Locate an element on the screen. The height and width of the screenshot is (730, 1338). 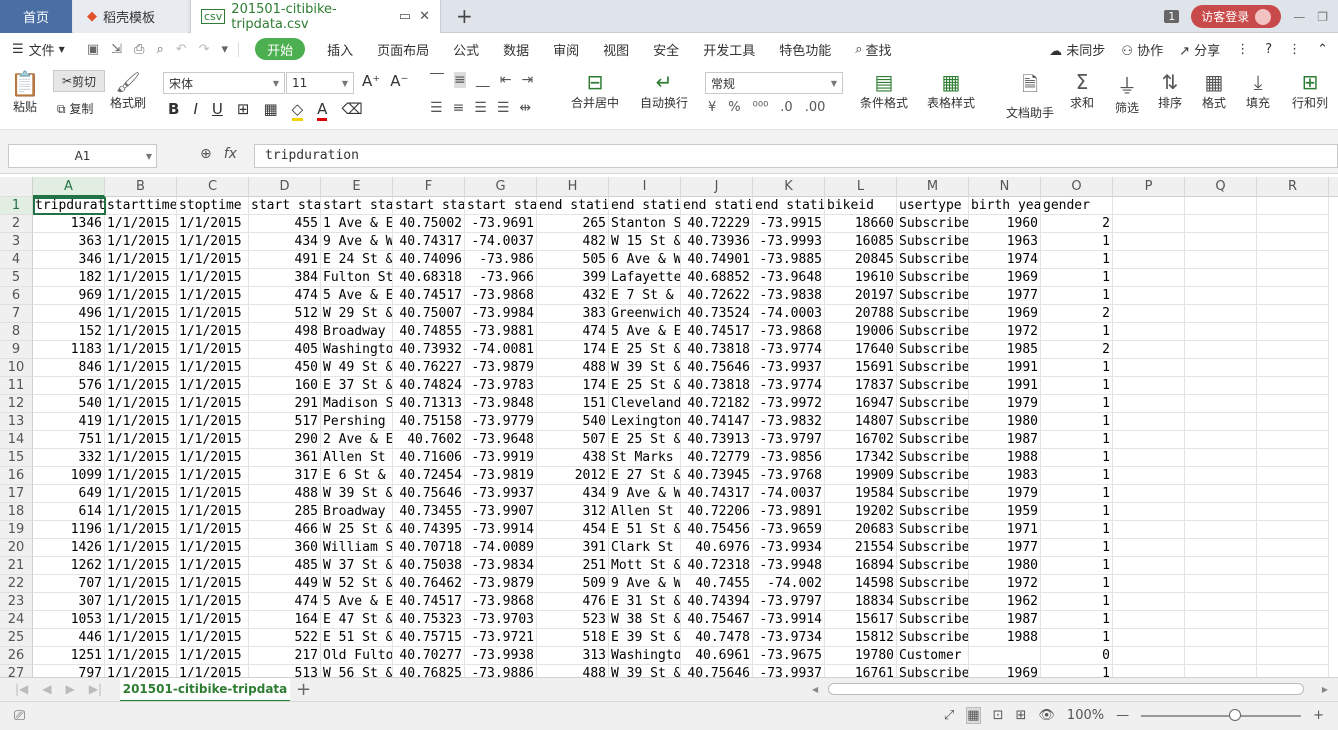
table-cell: 576 is located at coordinates (69, 386).